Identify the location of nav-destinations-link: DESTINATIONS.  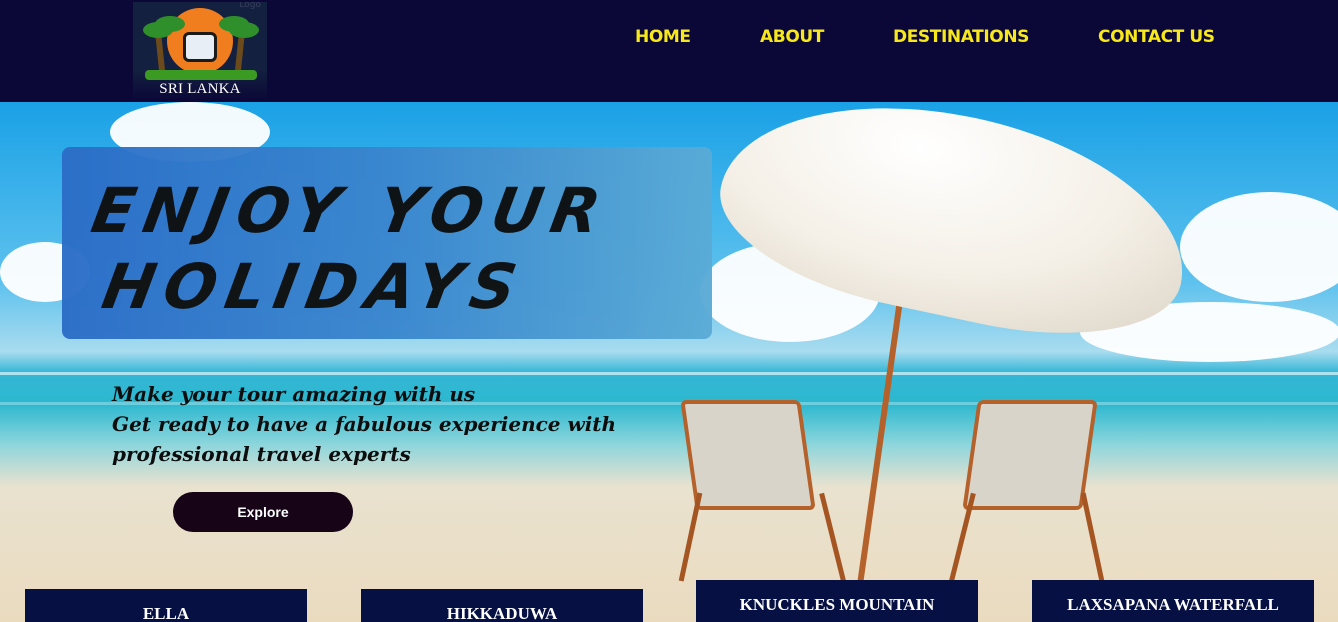
(961, 37).